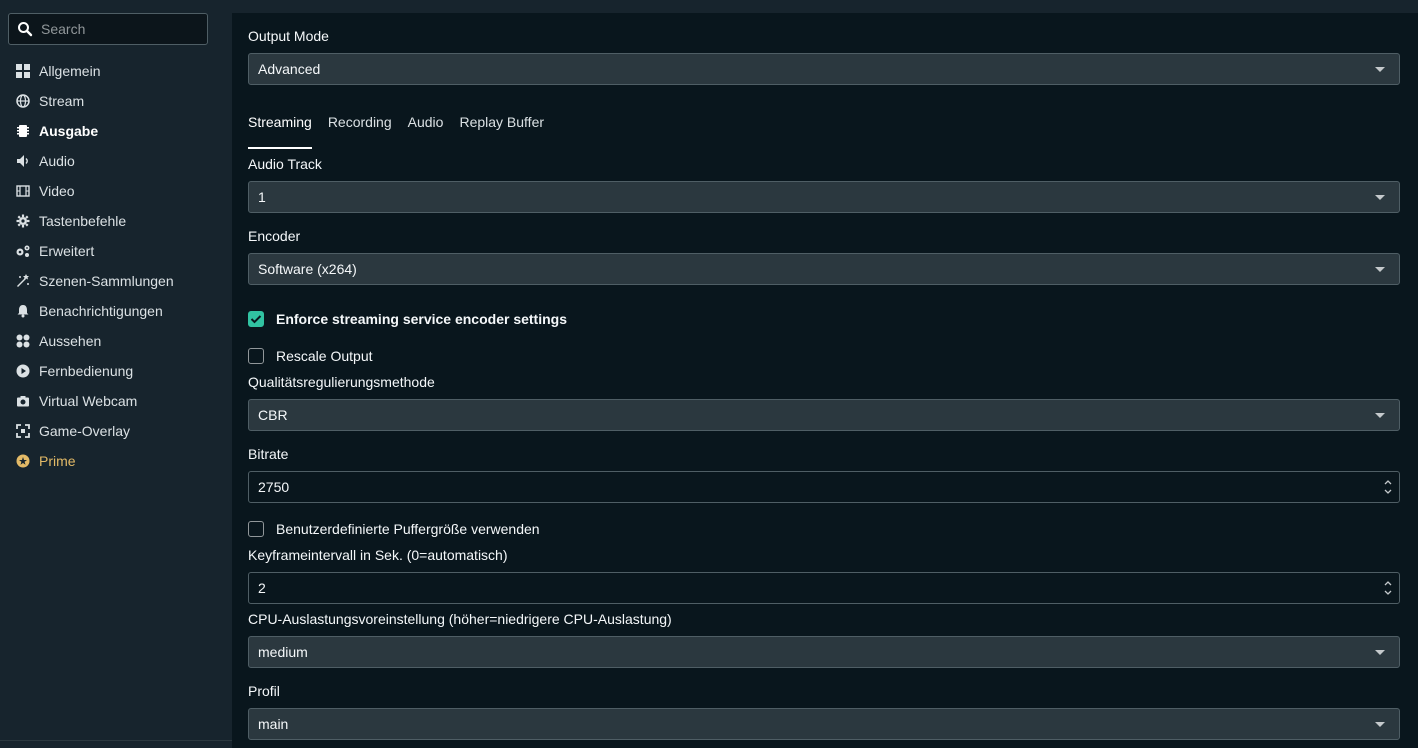 Image resolution: width=1418 pixels, height=748 pixels. I want to click on gear-icon, so click(23, 221).